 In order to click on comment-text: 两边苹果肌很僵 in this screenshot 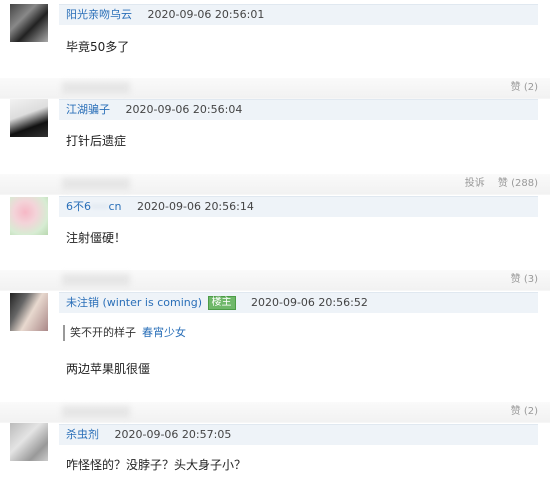, I will do `click(108, 369)`.